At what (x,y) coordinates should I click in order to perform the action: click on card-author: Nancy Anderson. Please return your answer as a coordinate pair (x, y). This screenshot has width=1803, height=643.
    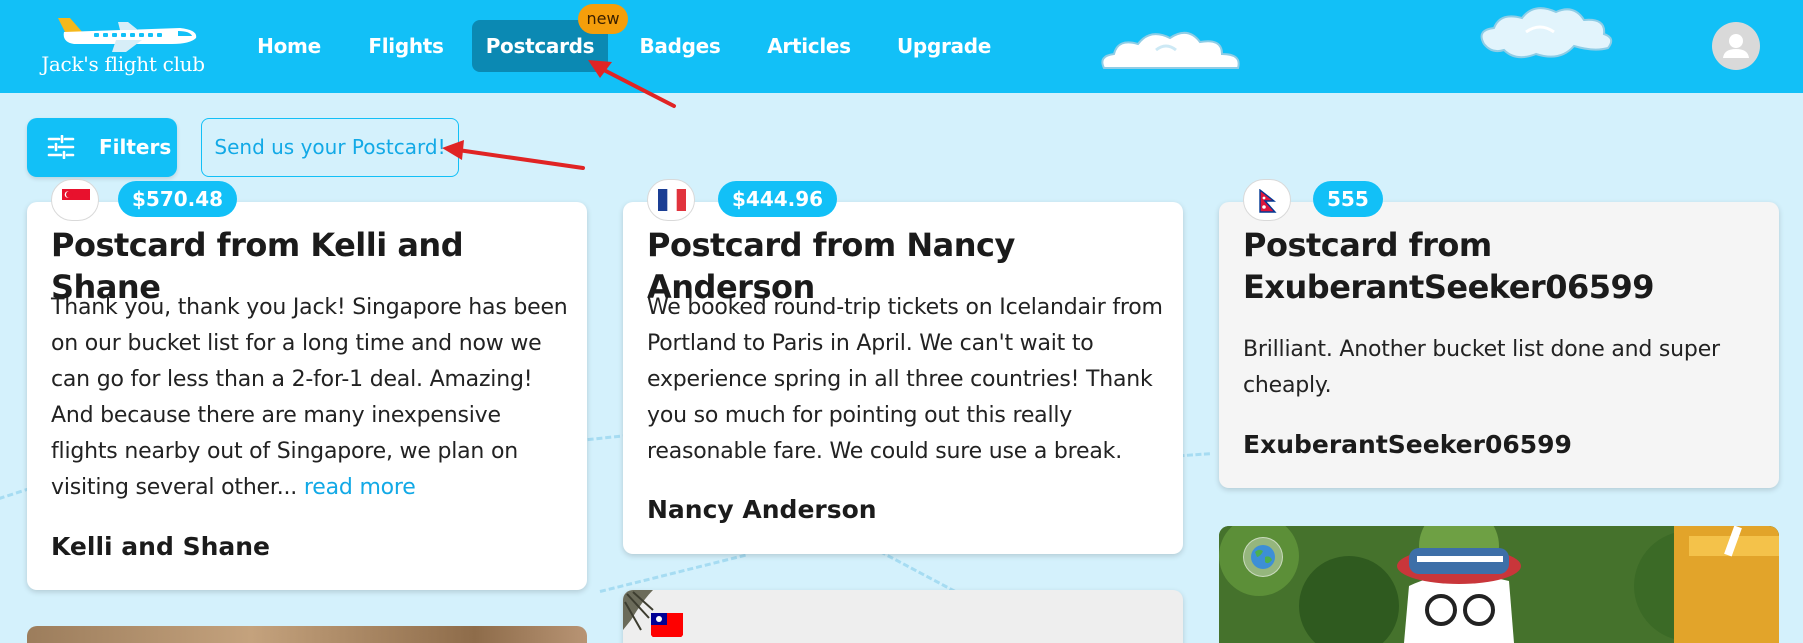
    Looking at the image, I should click on (762, 509).